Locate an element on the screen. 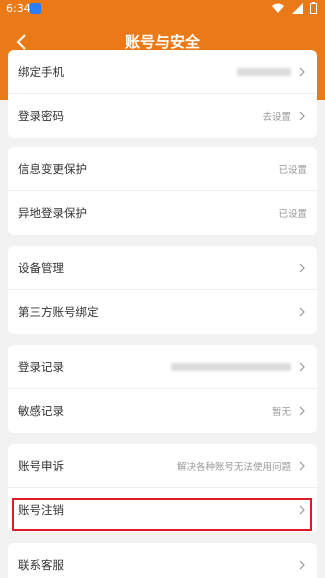 Image resolution: width=325 pixels, height=578 pixels. records-card: 登录记录 敏感记录 暂无 is located at coordinates (162, 389).